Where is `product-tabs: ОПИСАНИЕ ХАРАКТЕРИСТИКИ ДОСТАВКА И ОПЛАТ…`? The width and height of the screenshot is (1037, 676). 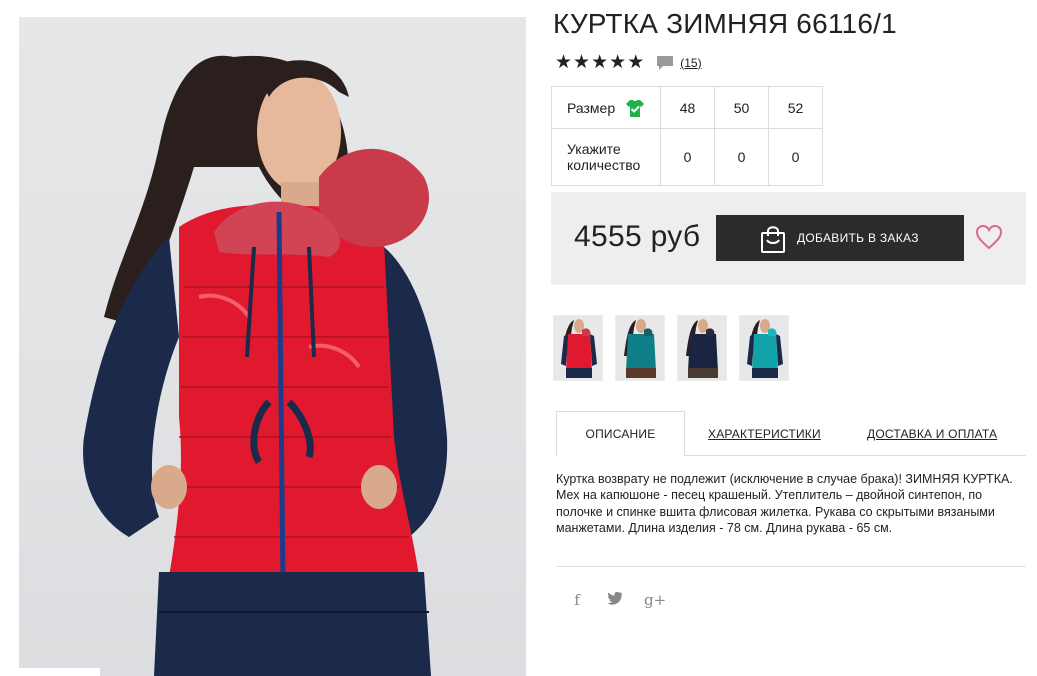
product-tabs: ОПИСАНИЕ ХАРАКТЕРИСТИКИ ДОСТАВКА И ОПЛАТ… is located at coordinates (791, 434).